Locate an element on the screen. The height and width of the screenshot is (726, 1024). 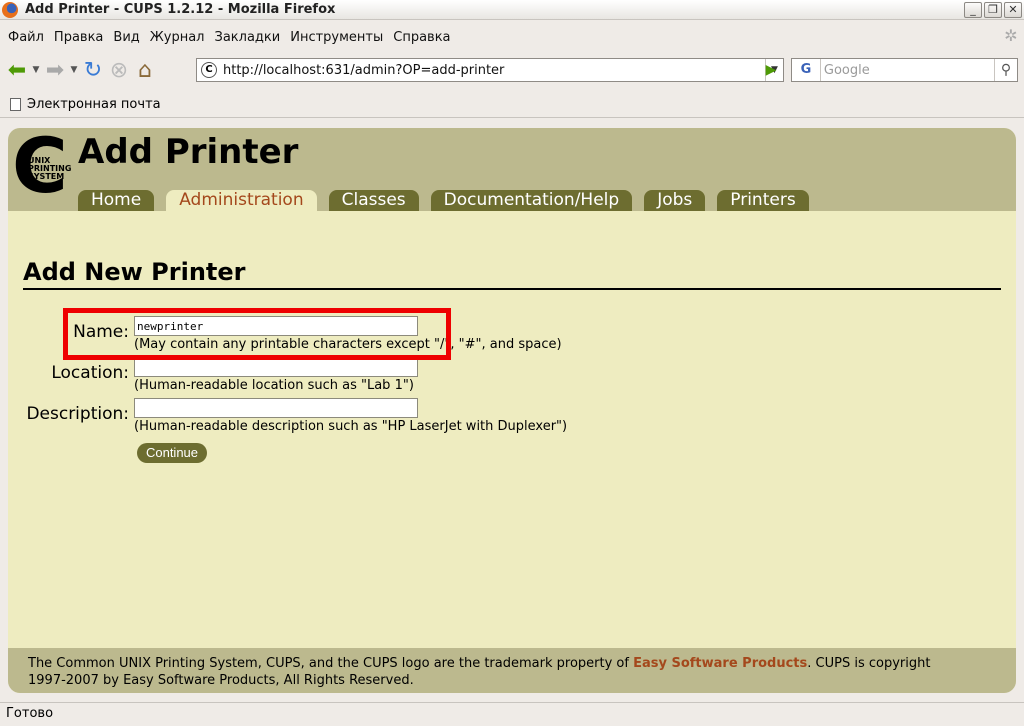
menu-history: Журнал is located at coordinates (177, 37).